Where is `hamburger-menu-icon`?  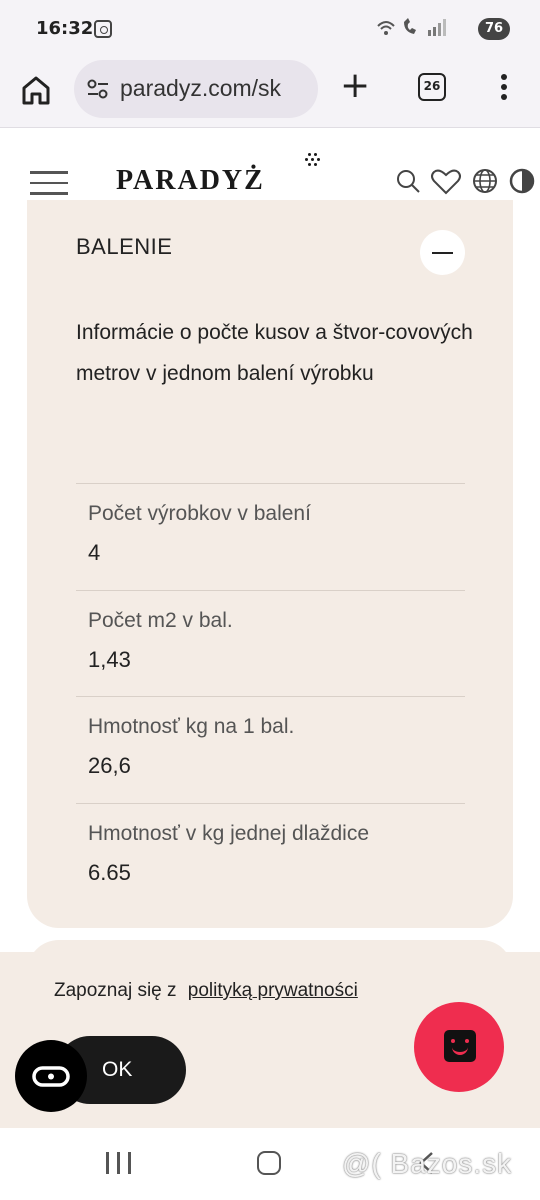 hamburger-menu-icon is located at coordinates (49, 183).